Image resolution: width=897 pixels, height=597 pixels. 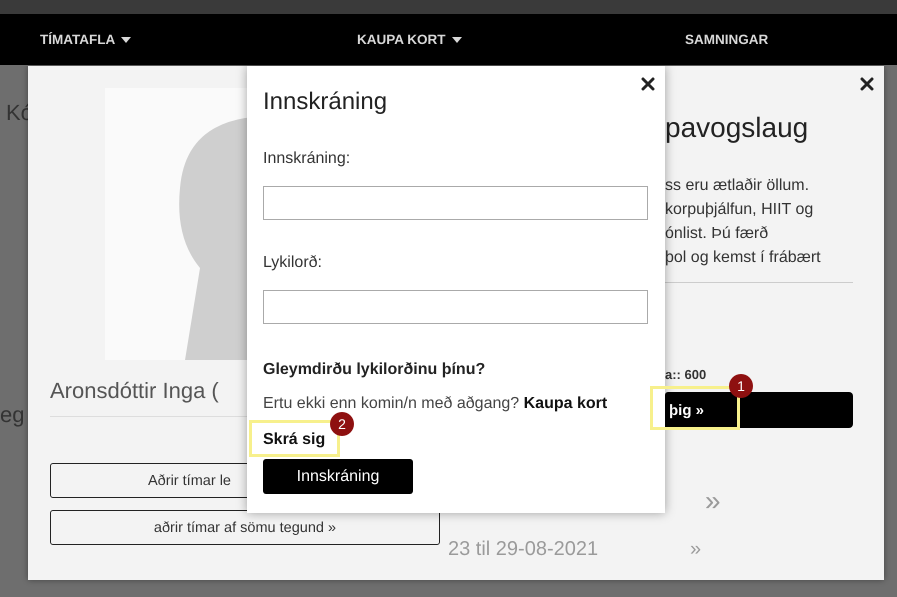 I want to click on register-link: Skrá sig, so click(x=294, y=440).